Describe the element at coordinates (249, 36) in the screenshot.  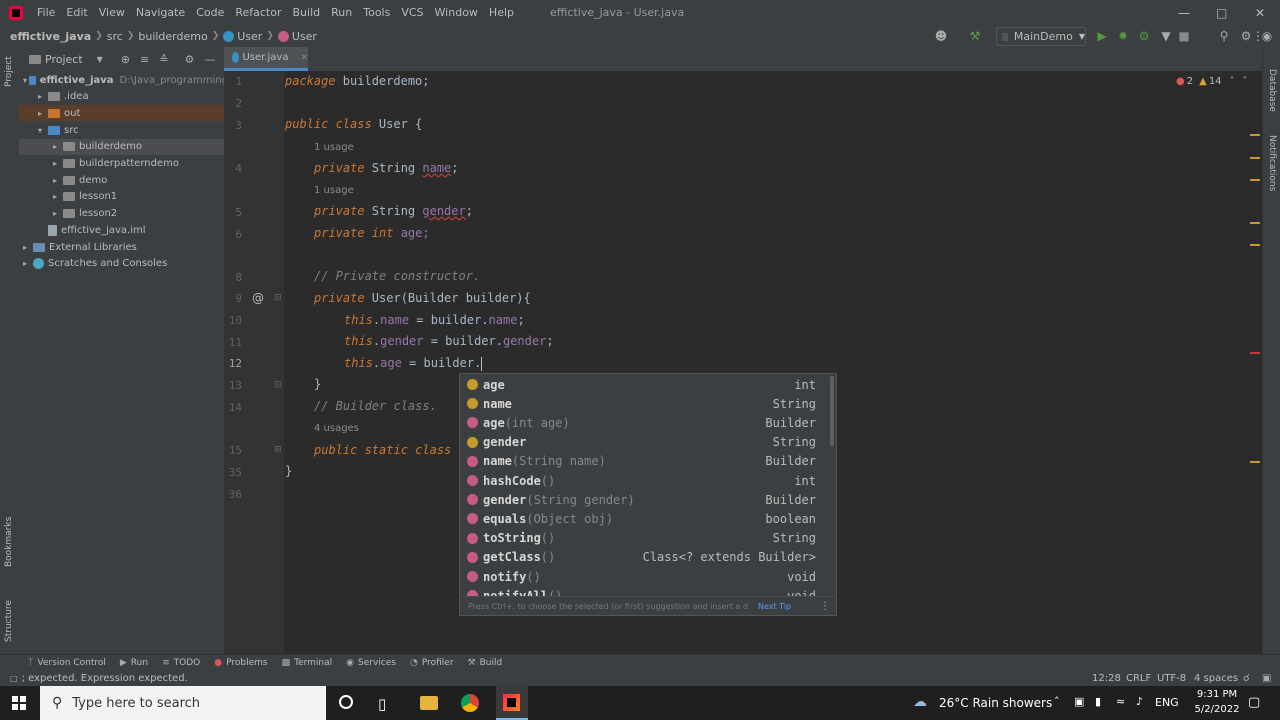
I see `breadcrumb-class: User` at that location.